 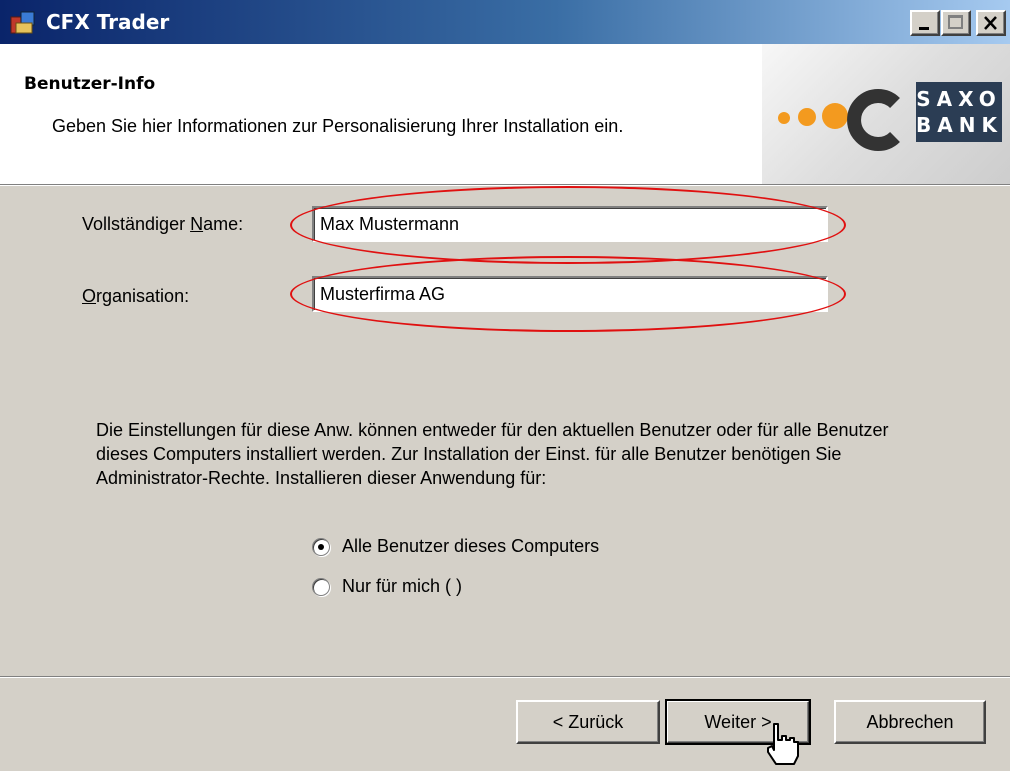 What do you see at coordinates (90, 84) in the screenshot?
I see `page-title: Benutzer-Info` at bounding box center [90, 84].